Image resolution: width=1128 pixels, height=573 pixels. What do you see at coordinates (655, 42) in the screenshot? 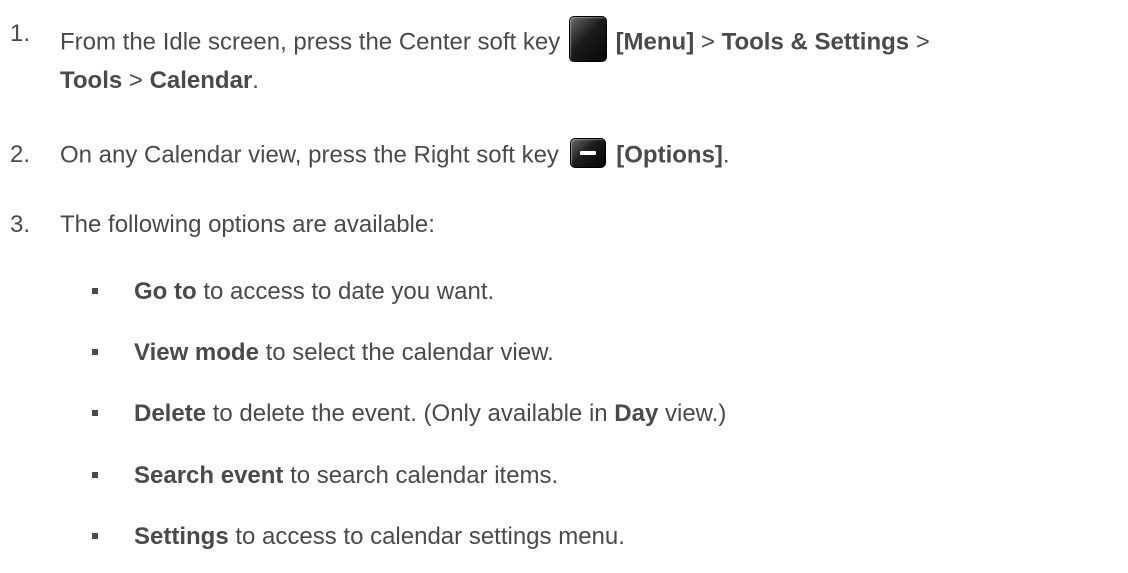
I see `menu-key-label: [Menu]` at bounding box center [655, 42].